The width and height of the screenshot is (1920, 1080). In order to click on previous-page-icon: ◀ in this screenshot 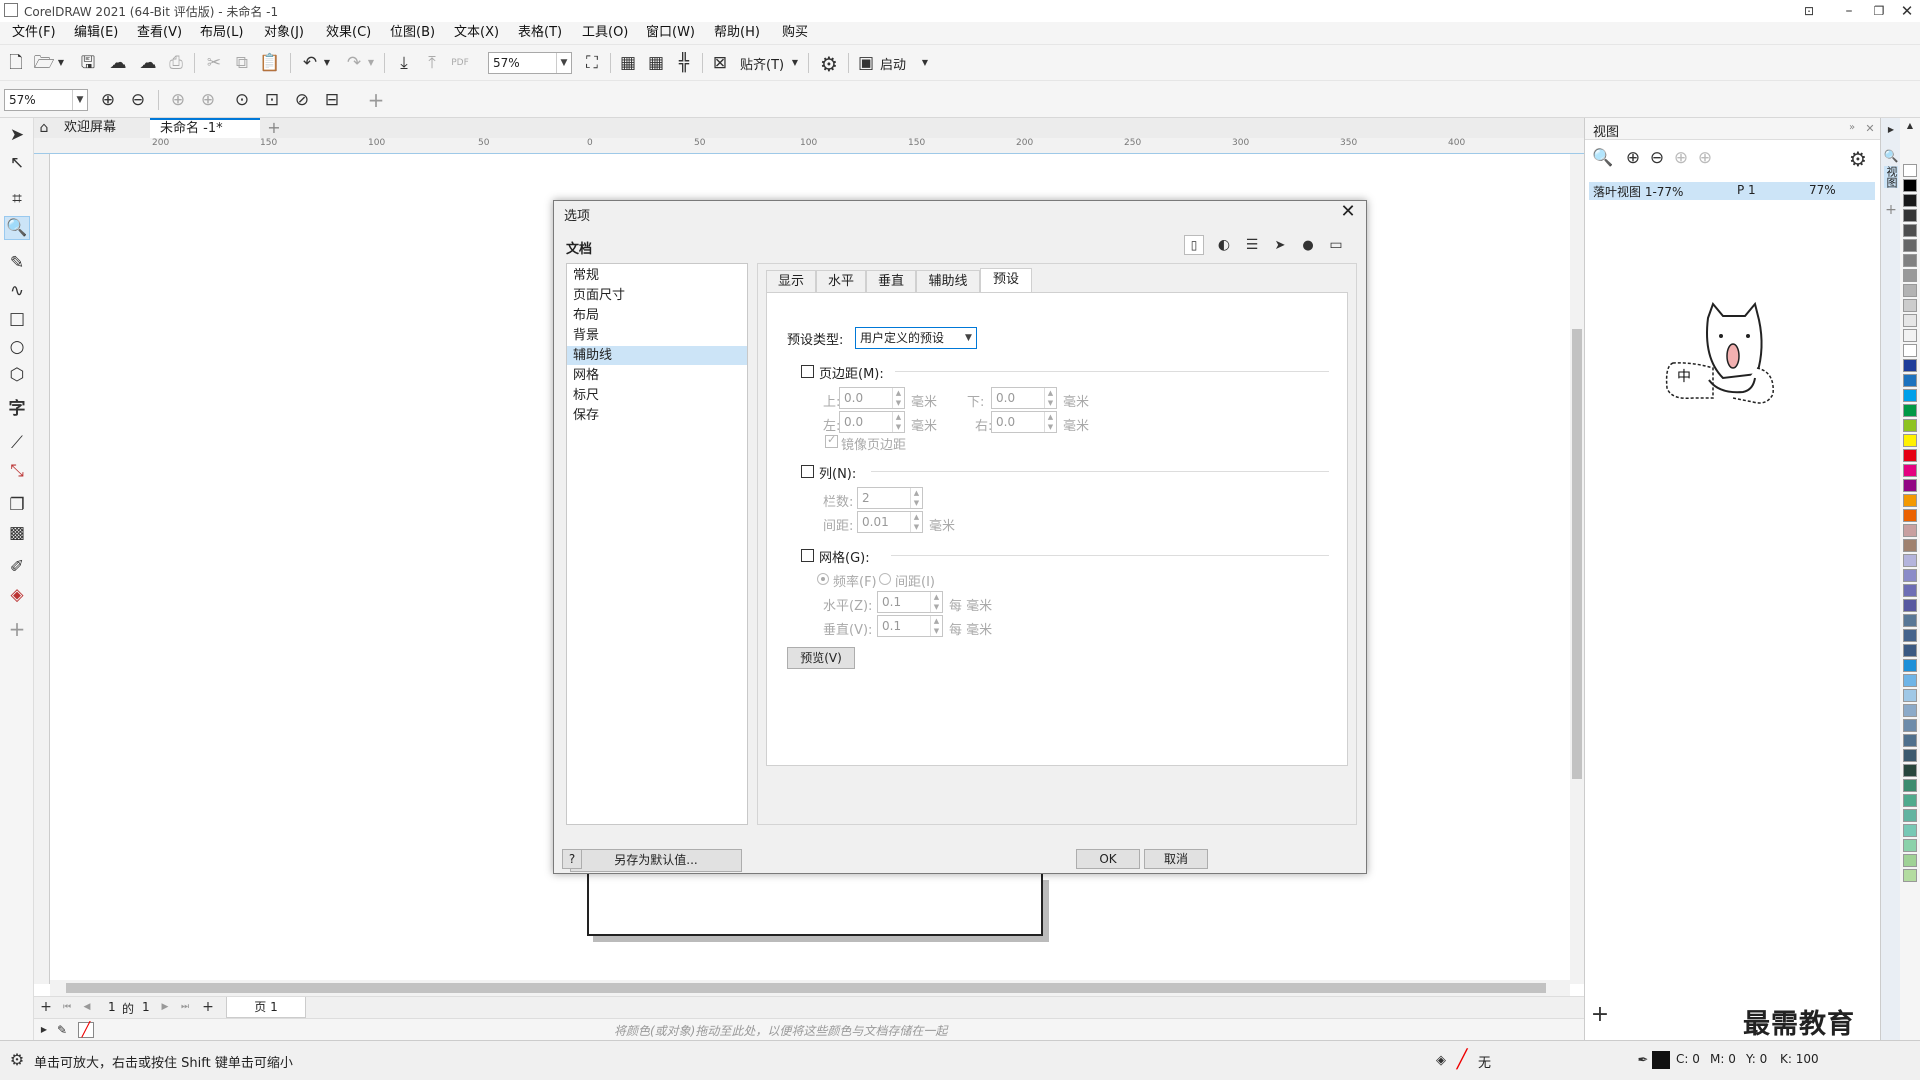, I will do `click(87, 1007)`.